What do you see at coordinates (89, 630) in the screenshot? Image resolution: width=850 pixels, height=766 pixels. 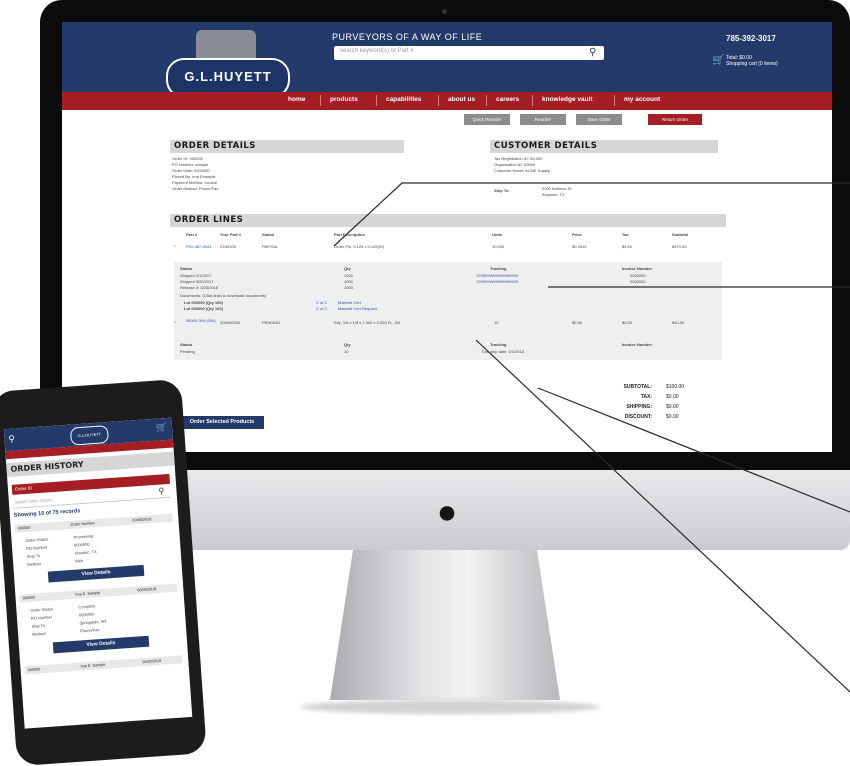 I see `card-field-value: Phone/Fax` at bounding box center [89, 630].